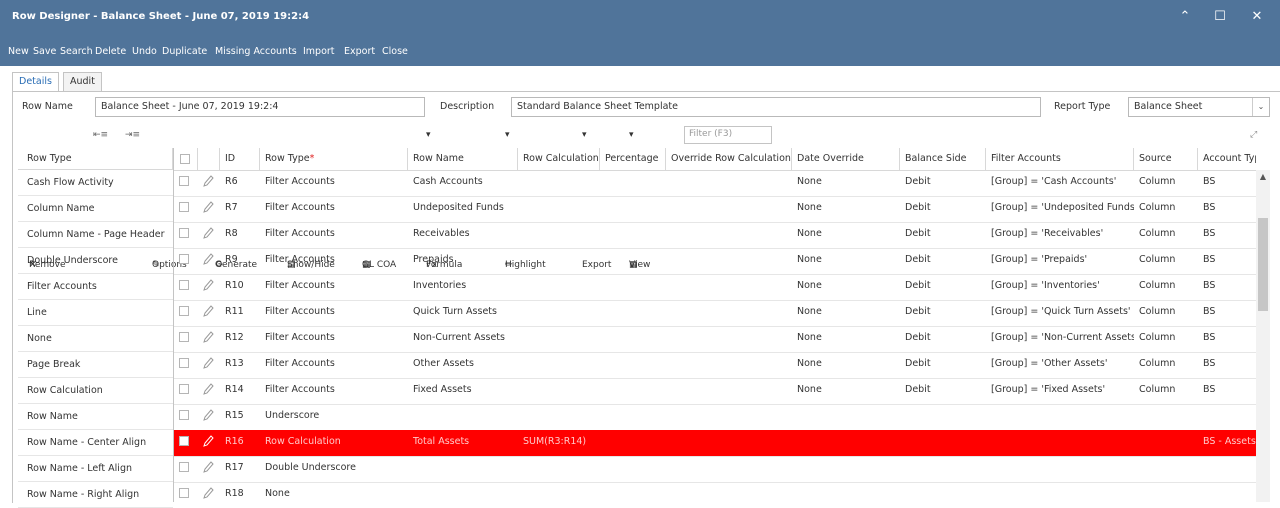  I want to click on cell-filter-accounts: [Group] = 'Quick Turn Assets', so click(1060, 313).